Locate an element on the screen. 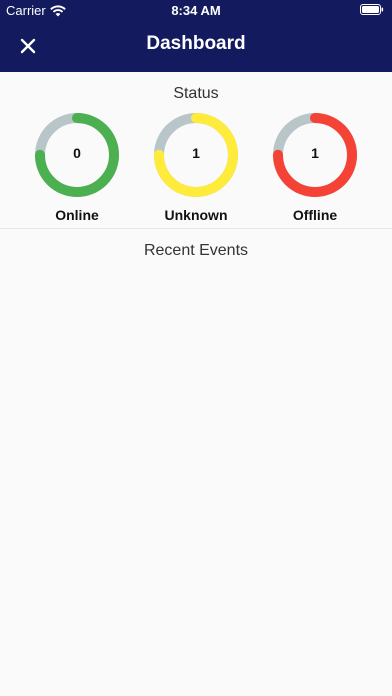 This screenshot has width=392, height=696. status-section-title: Status is located at coordinates (196, 93).